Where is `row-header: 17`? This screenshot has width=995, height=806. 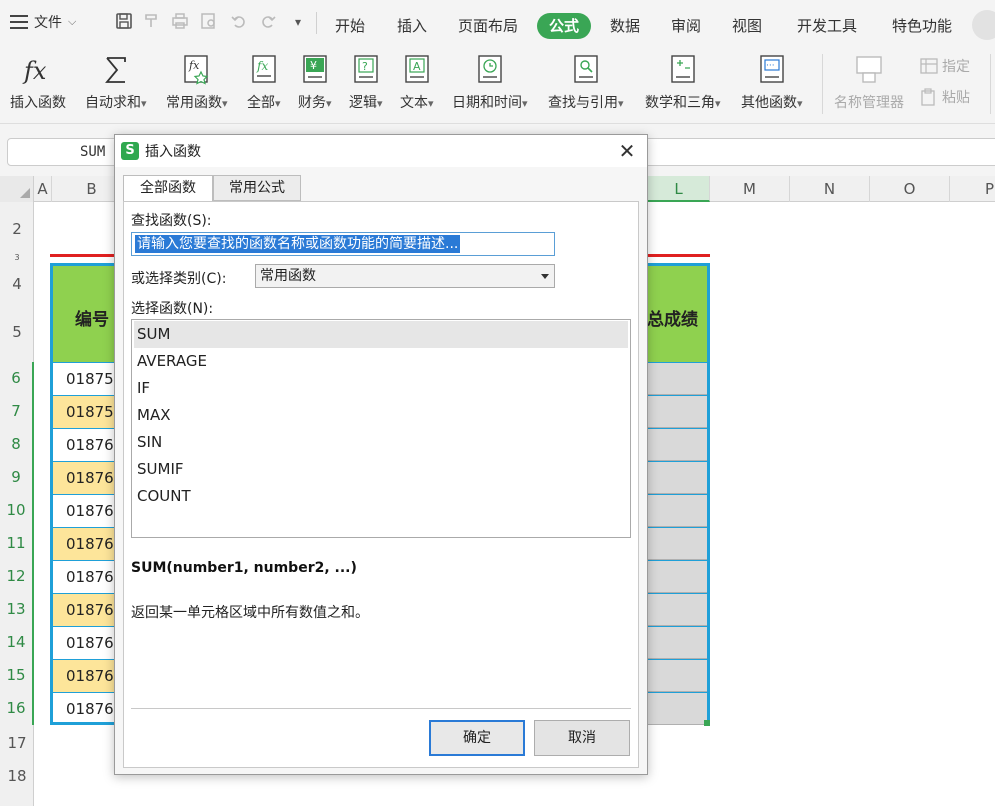 row-header: 17 is located at coordinates (17, 743).